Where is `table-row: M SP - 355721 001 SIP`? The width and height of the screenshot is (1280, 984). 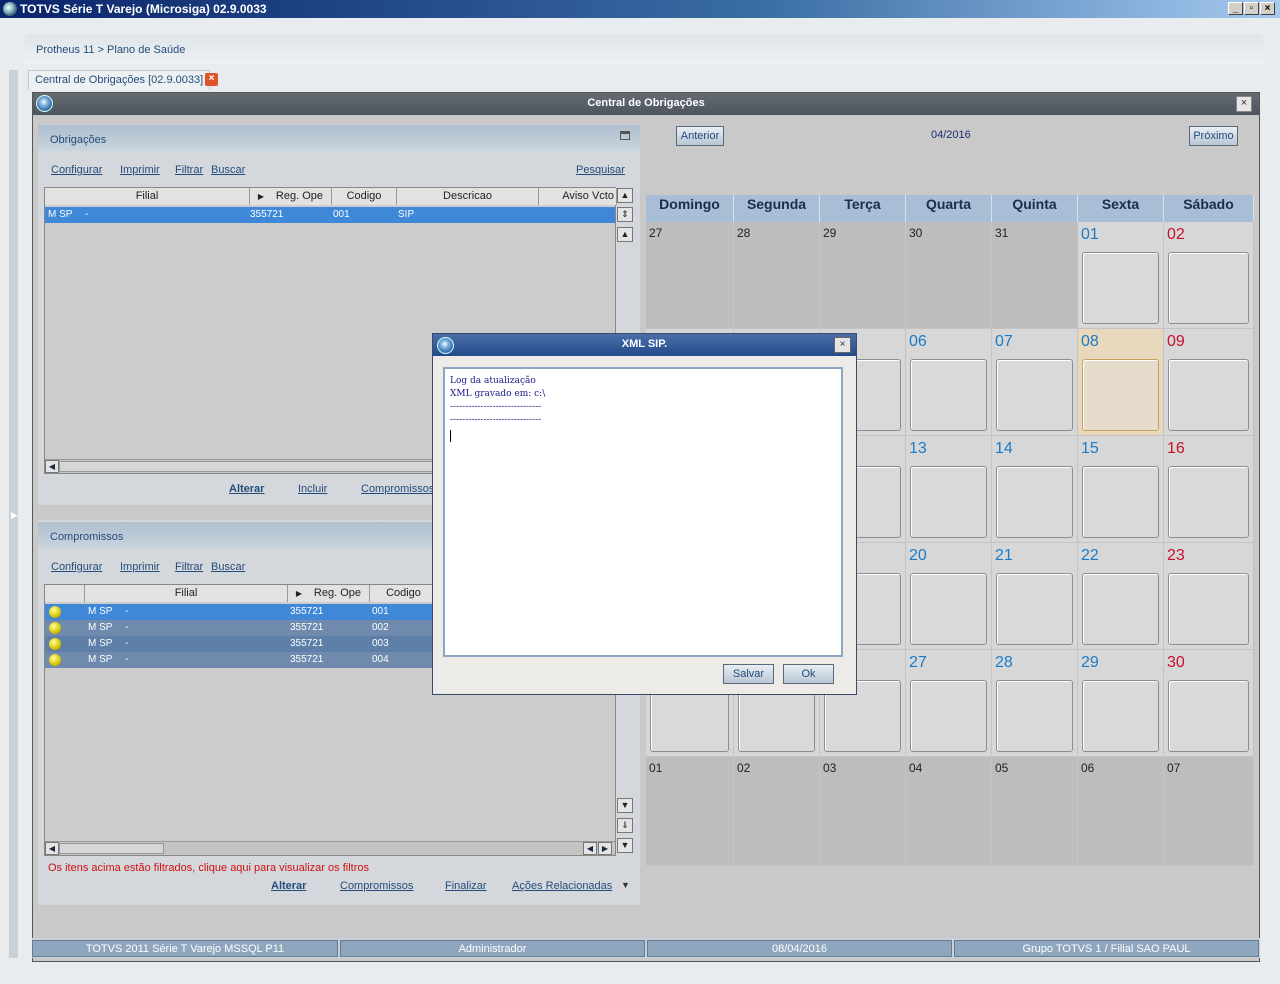 table-row: M SP - 355721 001 SIP is located at coordinates (330, 215).